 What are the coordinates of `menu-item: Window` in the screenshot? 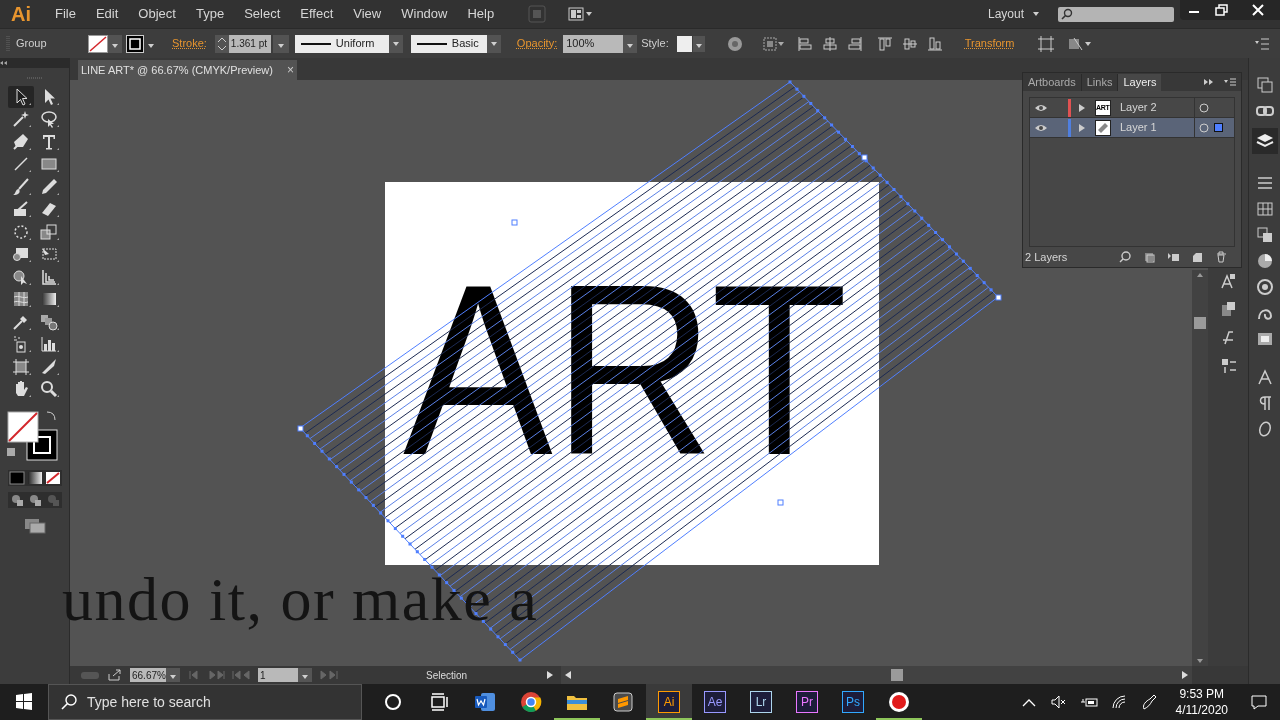 It's located at (424, 14).